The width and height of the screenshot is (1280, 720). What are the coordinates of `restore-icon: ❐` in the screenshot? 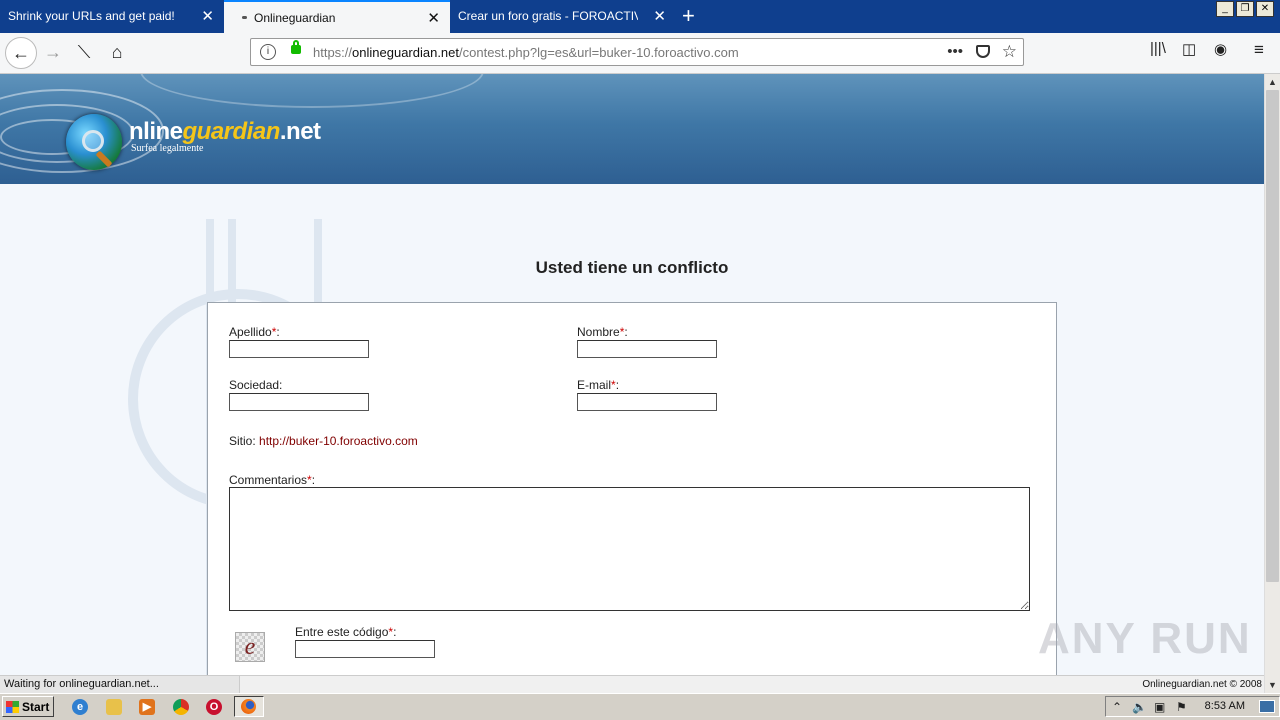 It's located at (1245, 9).